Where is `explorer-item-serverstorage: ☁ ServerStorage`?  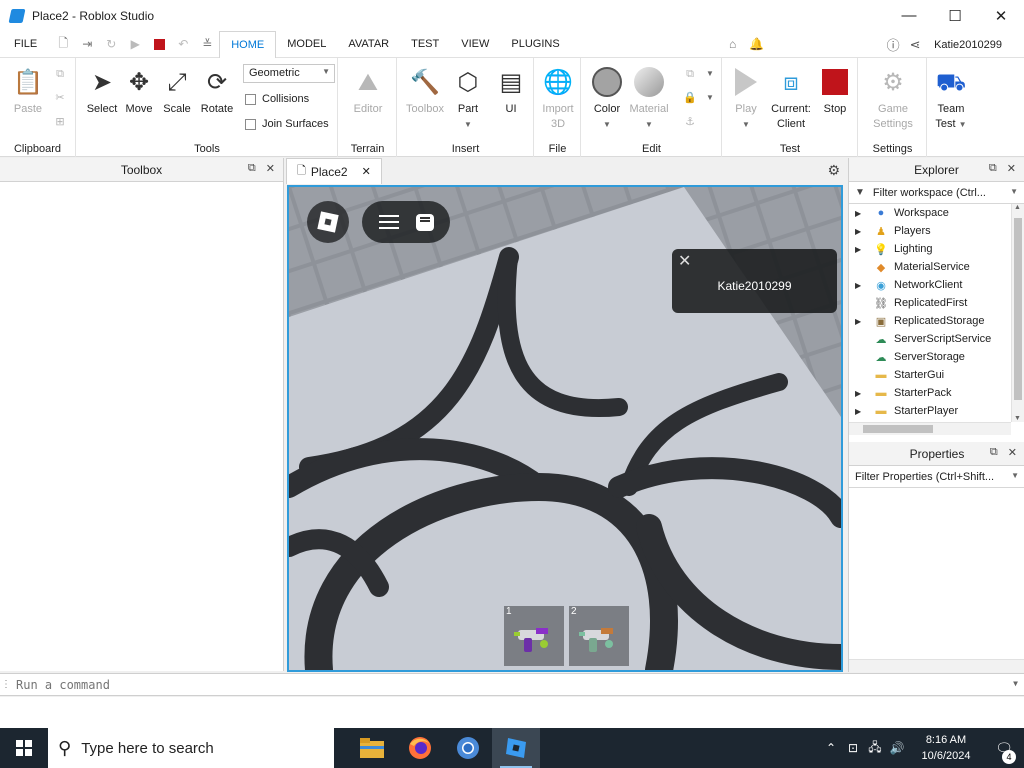 explorer-item-serverstorage: ☁ ServerStorage is located at coordinates (930, 357).